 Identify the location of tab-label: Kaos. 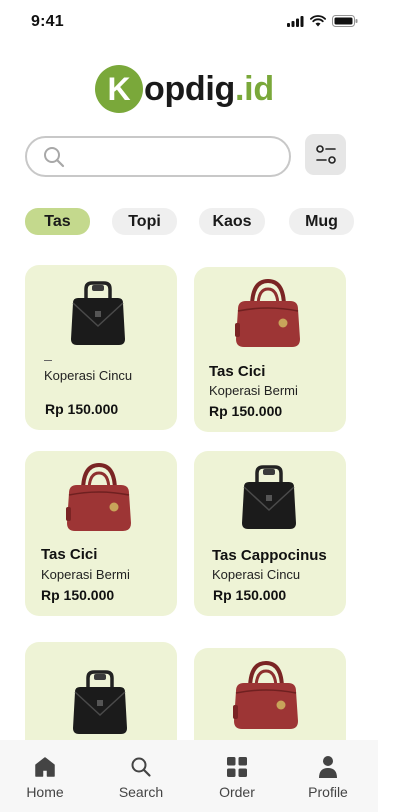
(232, 221).